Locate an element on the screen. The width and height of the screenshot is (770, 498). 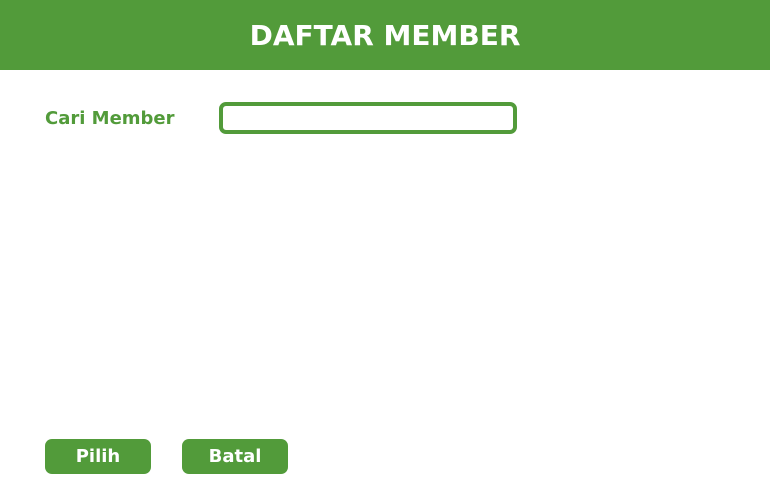
page-title: DAFTAR MEMBER is located at coordinates (385, 35).